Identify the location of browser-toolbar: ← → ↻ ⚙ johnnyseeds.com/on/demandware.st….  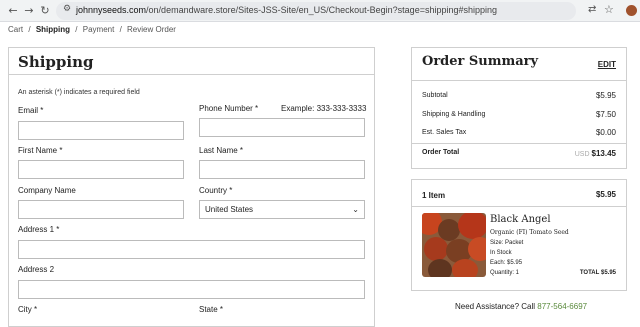
(320, 11).